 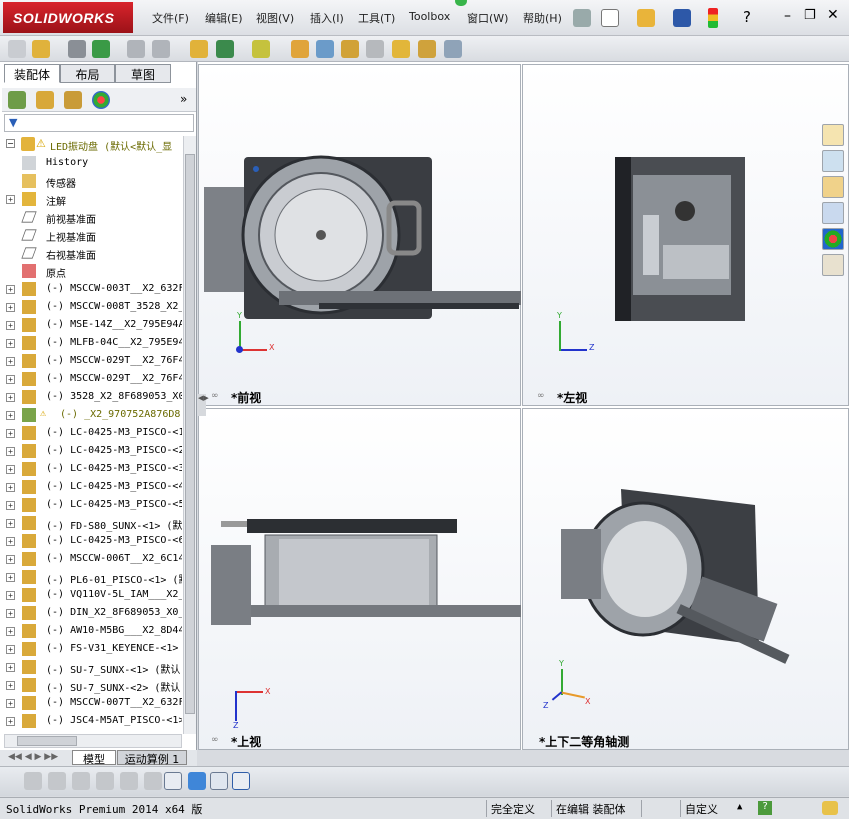 What do you see at coordinates (91, 253) in the screenshot?
I see `tree-item: 右视基准面` at bounding box center [91, 253].